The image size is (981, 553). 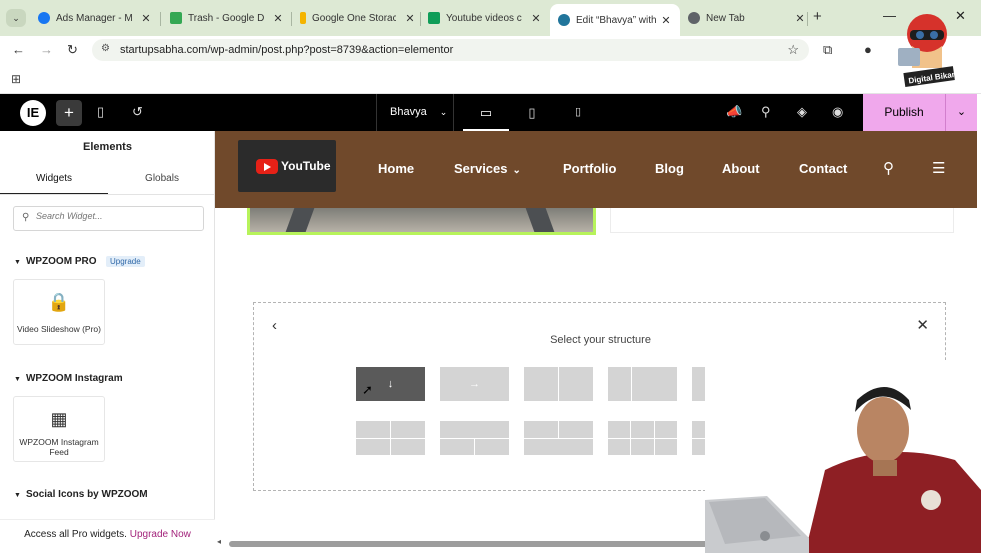 What do you see at coordinates (615, 20) in the screenshot?
I see `browser-tab-active: Edit “Bhavya” with ✕` at bounding box center [615, 20].